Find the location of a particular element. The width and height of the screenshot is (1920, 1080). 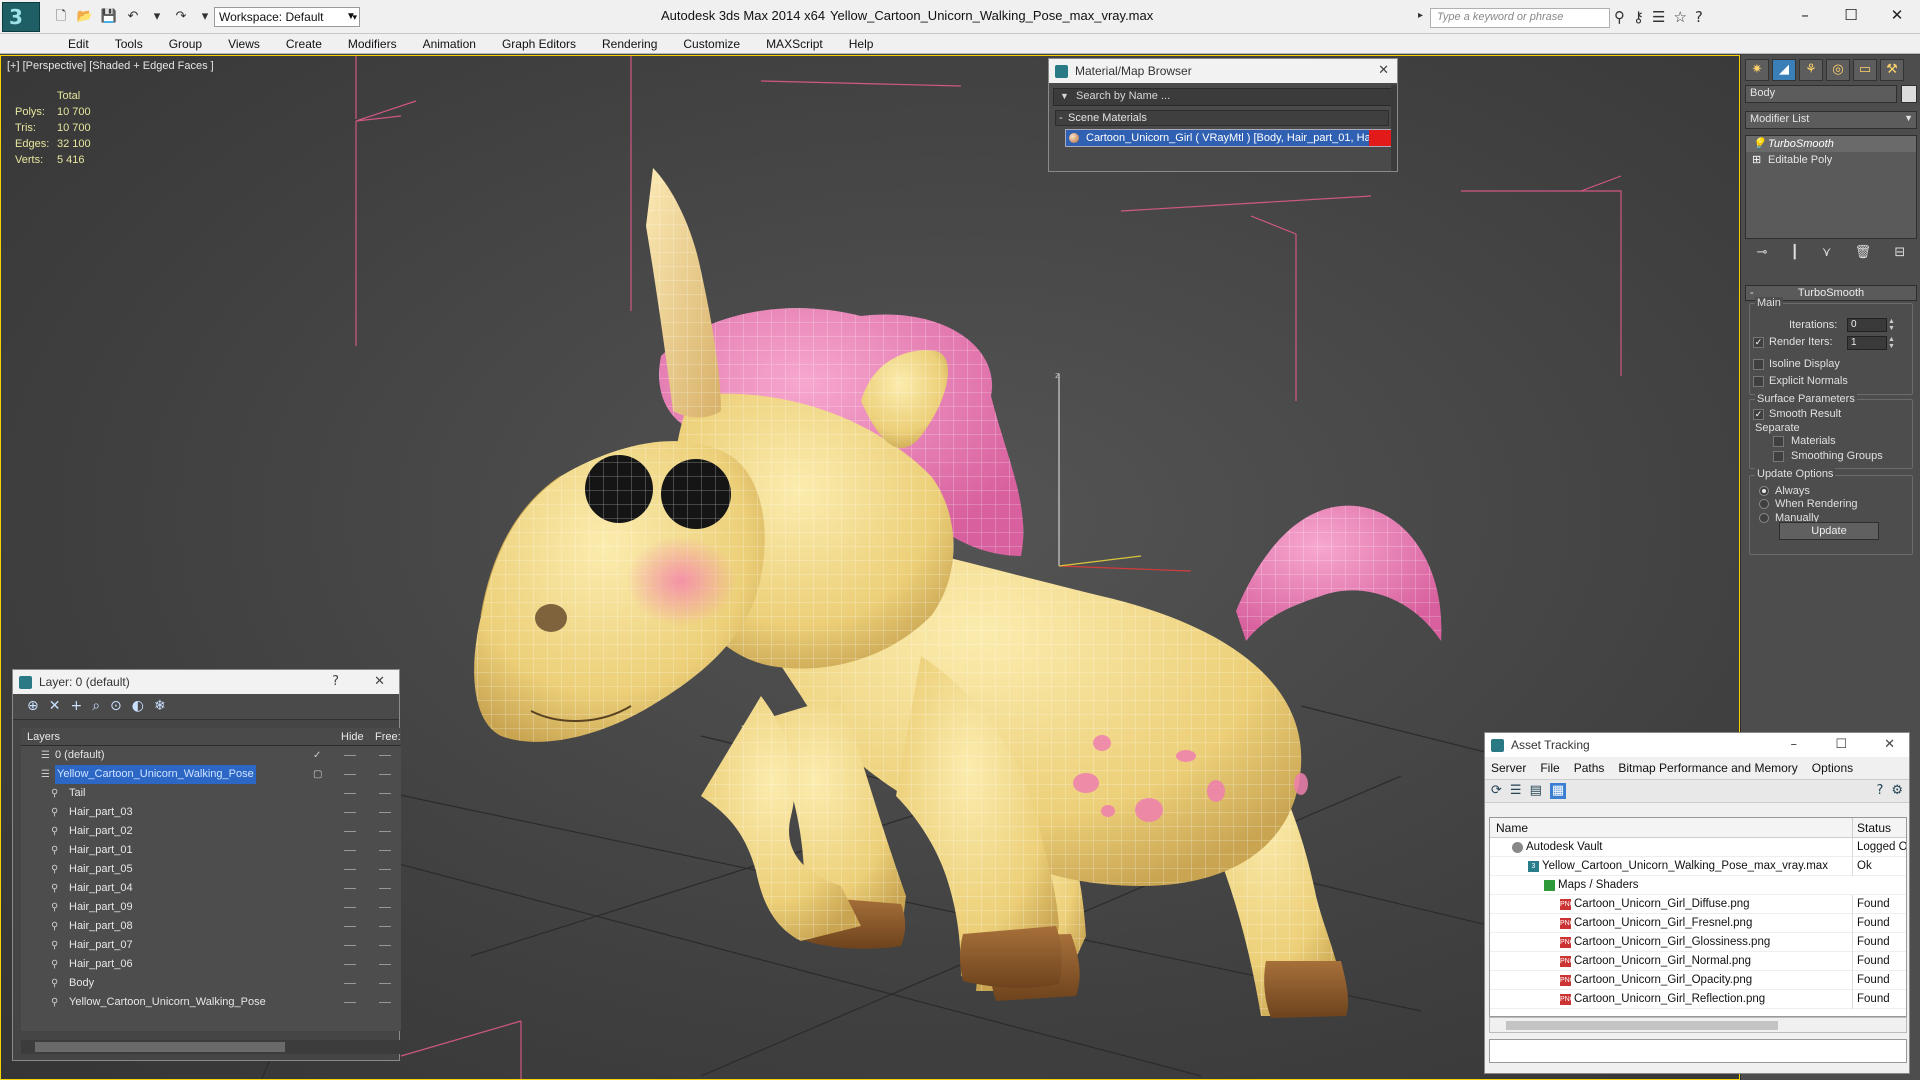

asset-menu-paths: Paths is located at coordinates (1589, 768).